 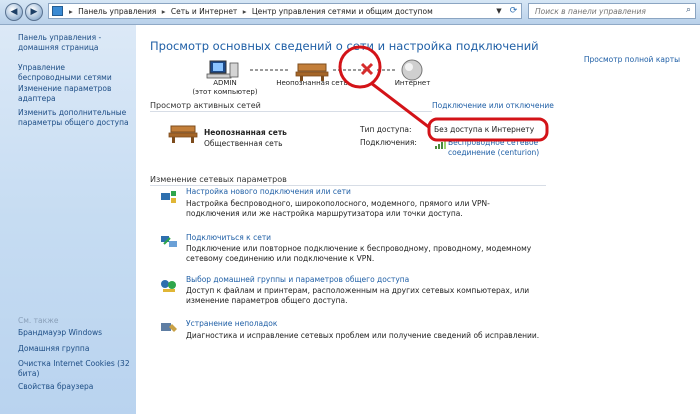 What do you see at coordinates (386, 129) in the screenshot?
I see `access-type-label: Тип доступа:` at bounding box center [386, 129].